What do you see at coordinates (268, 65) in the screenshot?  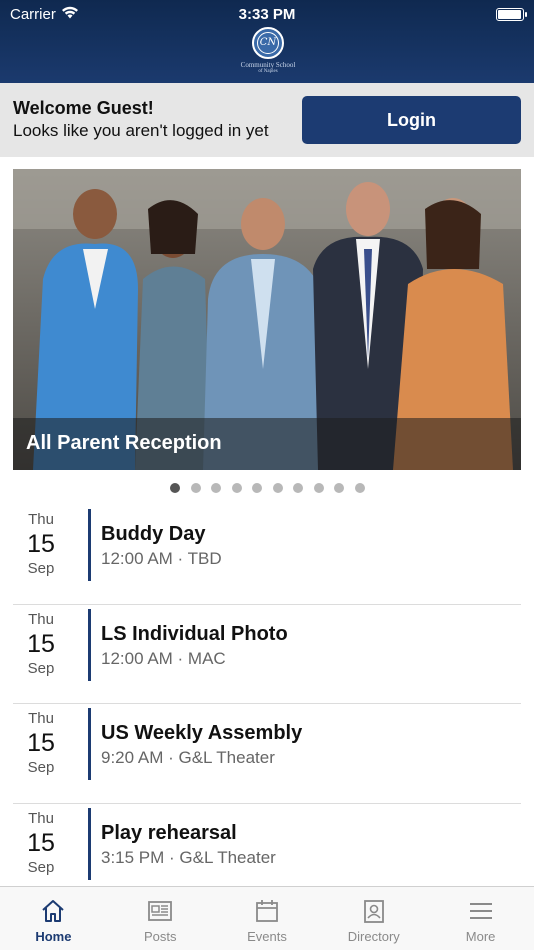 I see `logo-wordmark: Community School` at bounding box center [268, 65].